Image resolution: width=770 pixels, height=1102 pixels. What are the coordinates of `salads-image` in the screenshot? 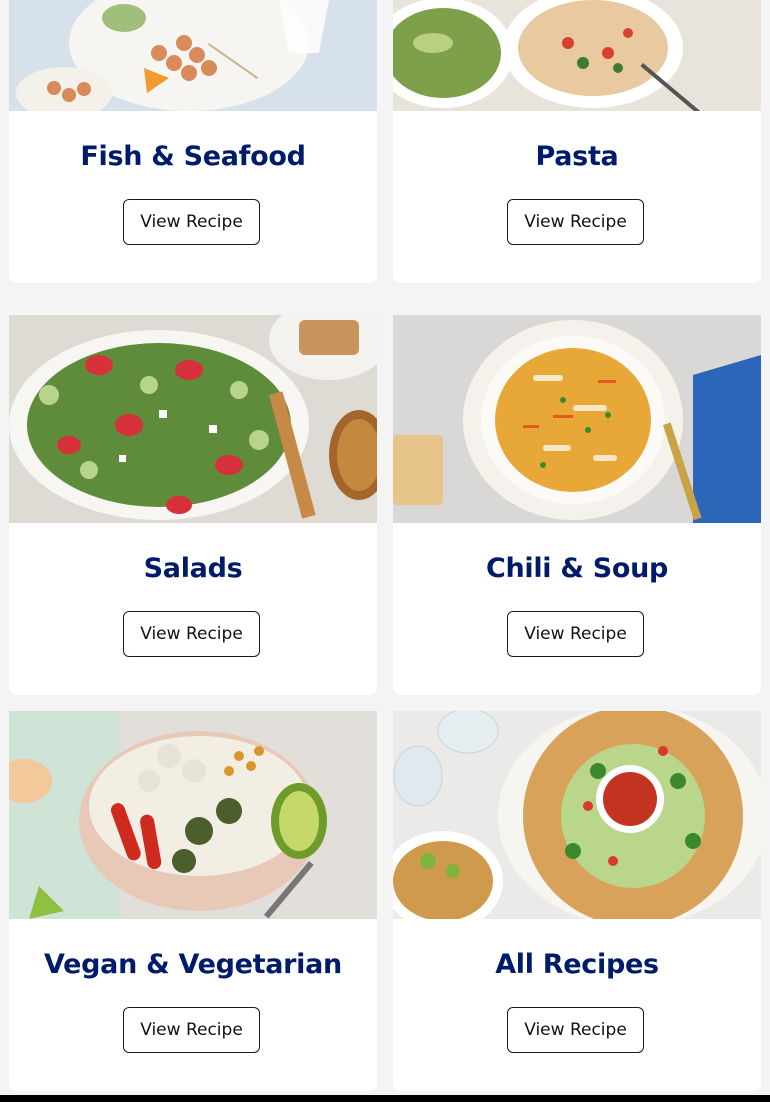 It's located at (193, 419).